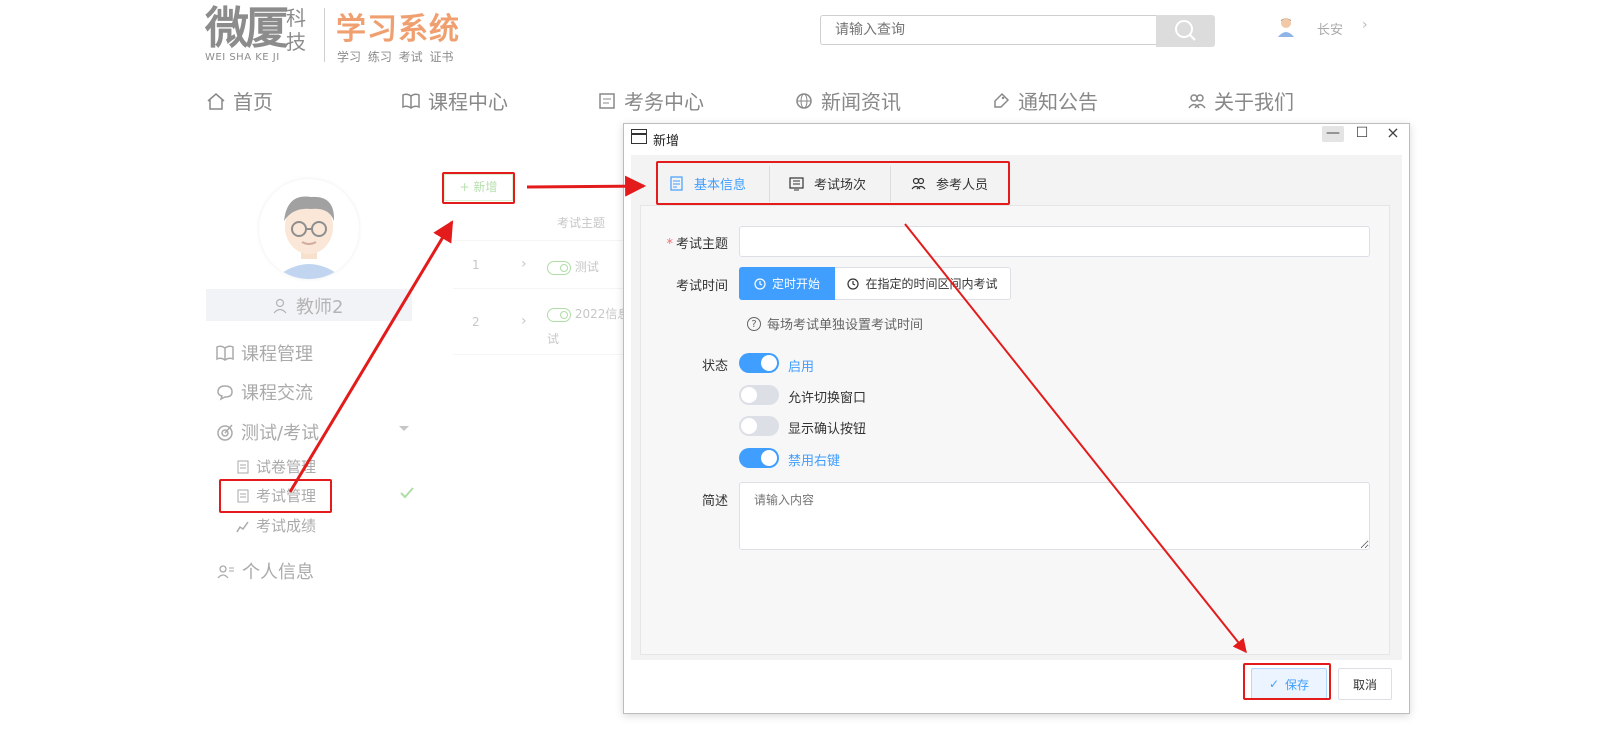  Describe the element at coordinates (242, 57) in the screenshot. I see `logo-english: WEI SHA KE JI` at that location.